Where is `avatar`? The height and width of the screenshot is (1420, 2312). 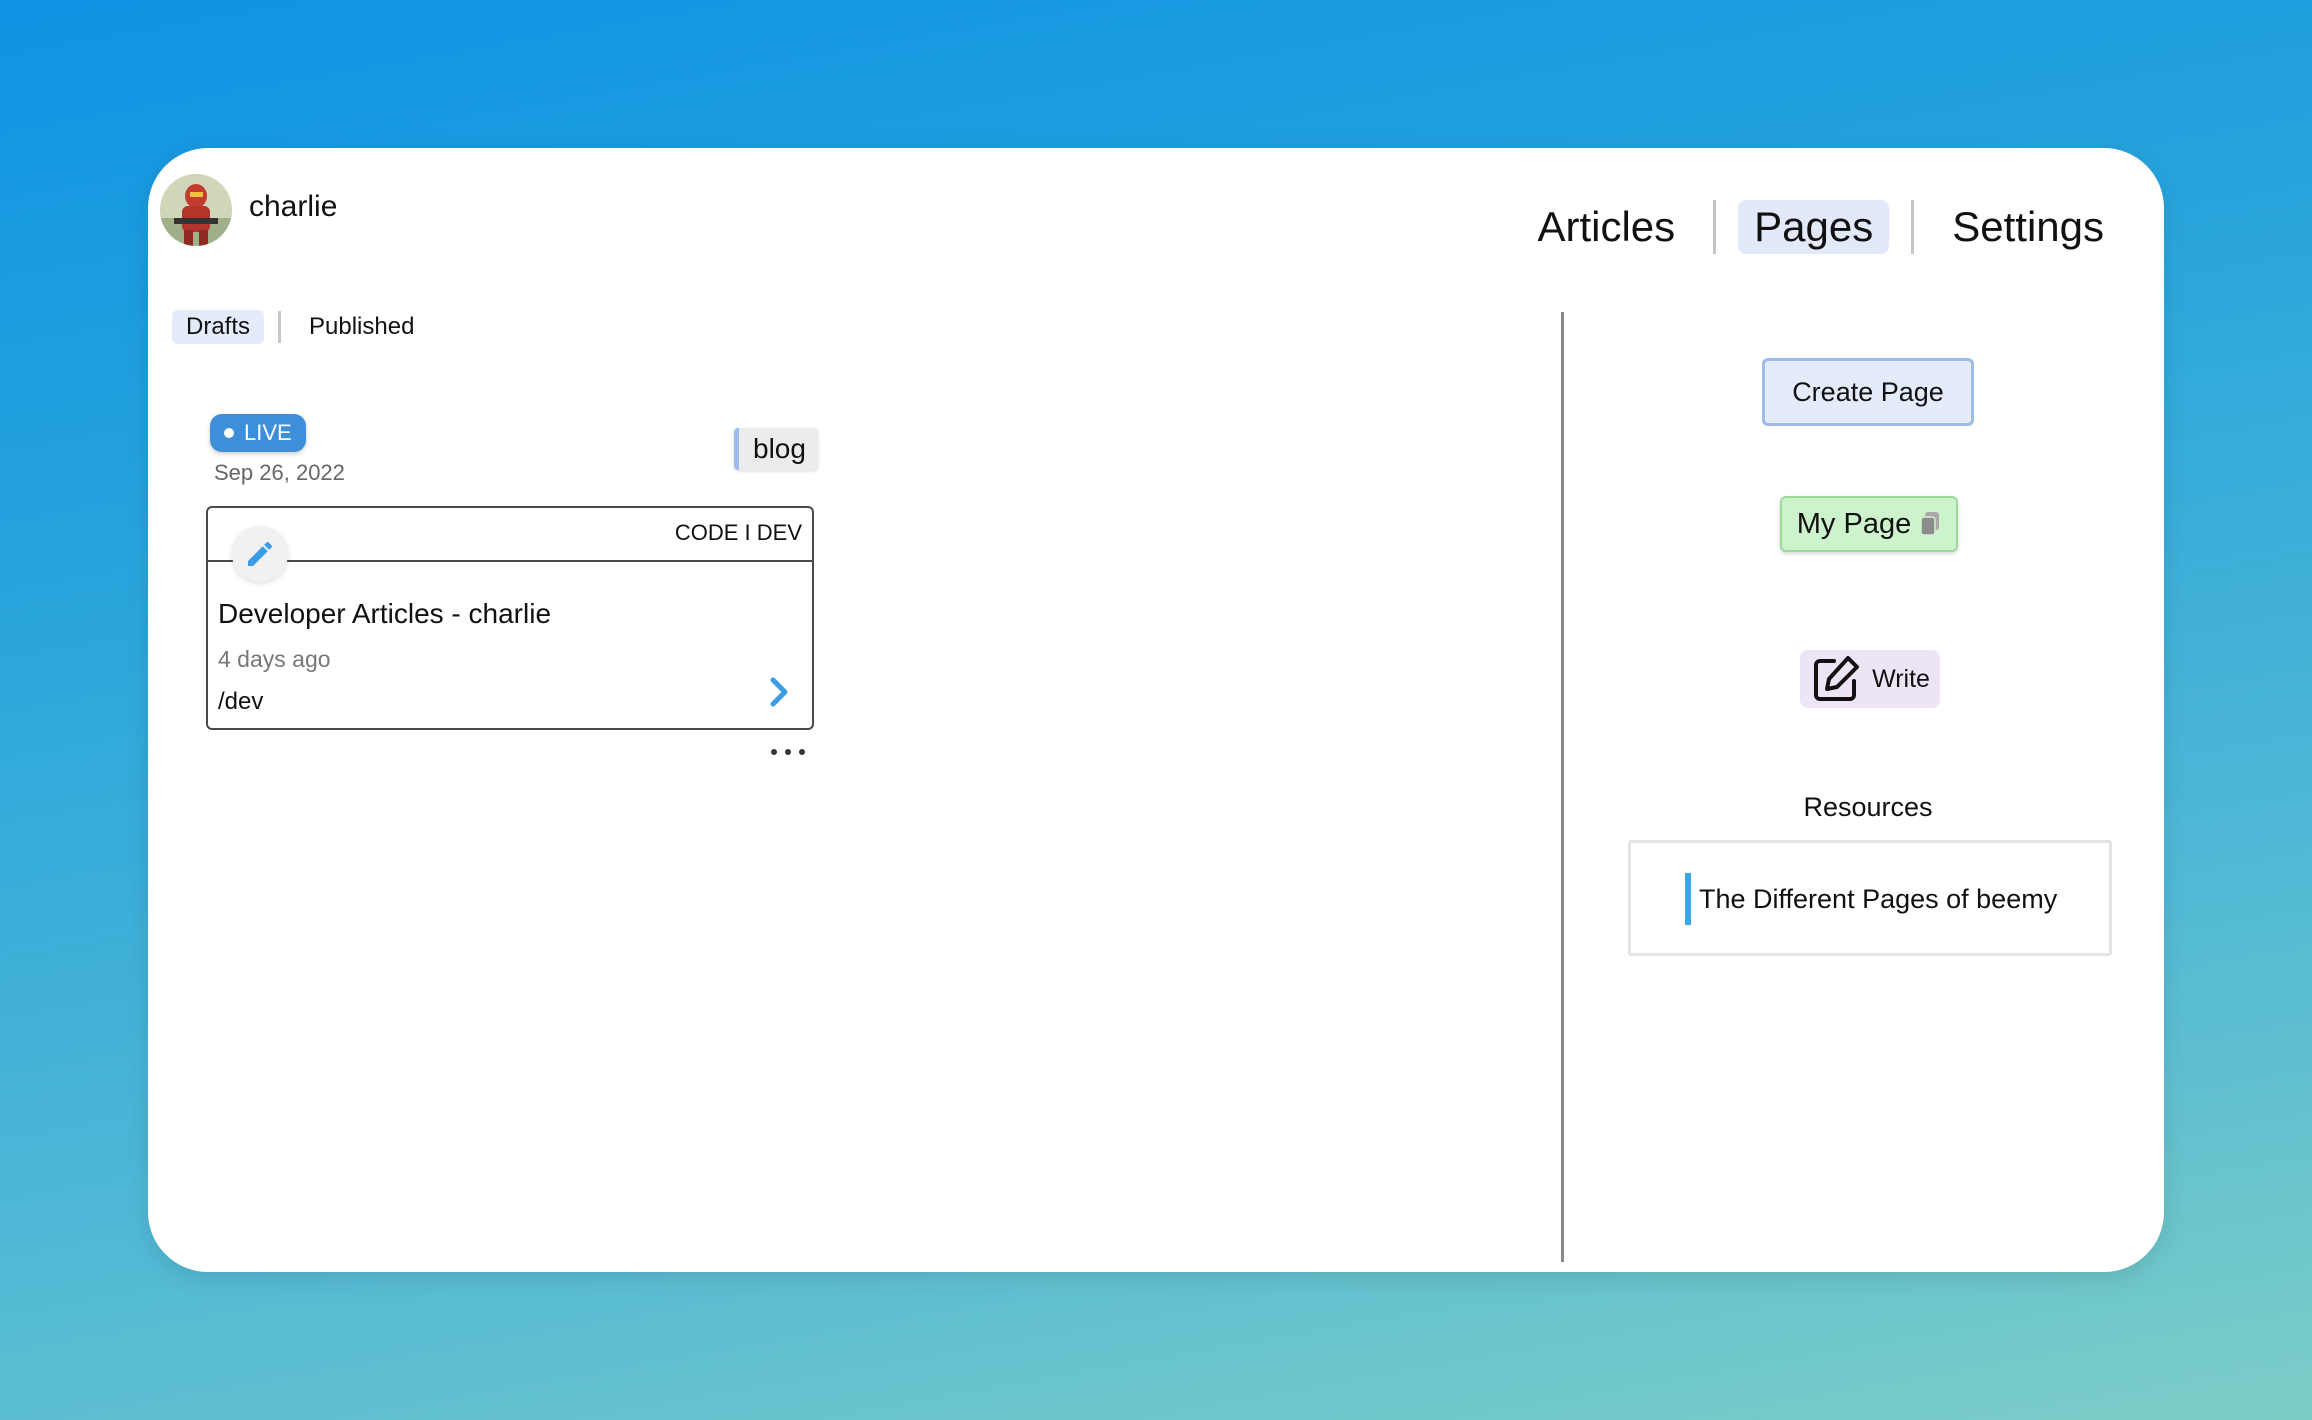
avatar is located at coordinates (196, 210).